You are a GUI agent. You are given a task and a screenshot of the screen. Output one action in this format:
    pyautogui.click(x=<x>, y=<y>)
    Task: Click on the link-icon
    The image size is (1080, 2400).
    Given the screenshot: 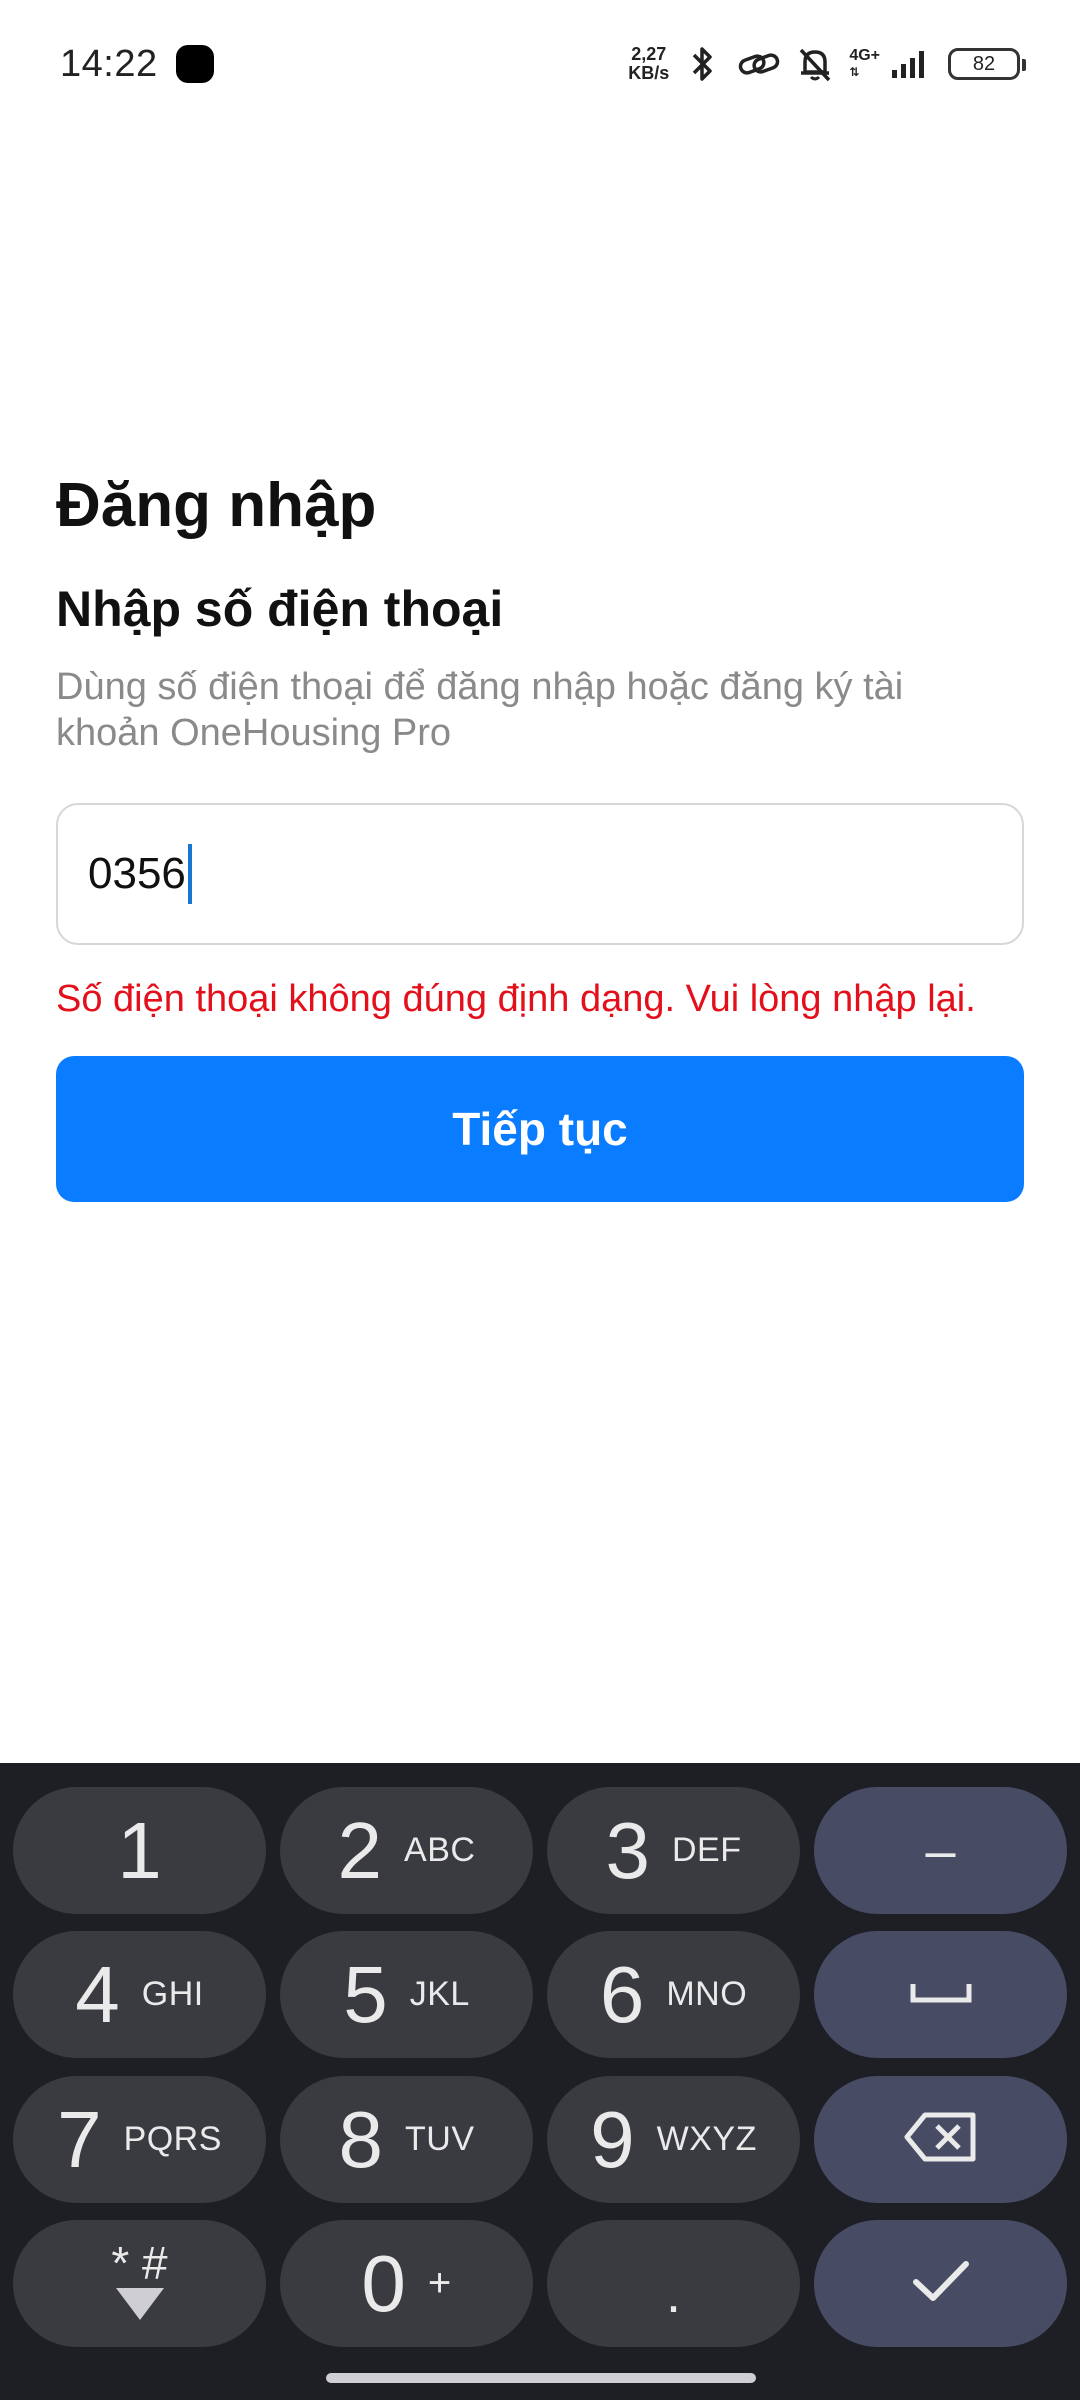 What is the action you would take?
    pyautogui.click(x=759, y=64)
    